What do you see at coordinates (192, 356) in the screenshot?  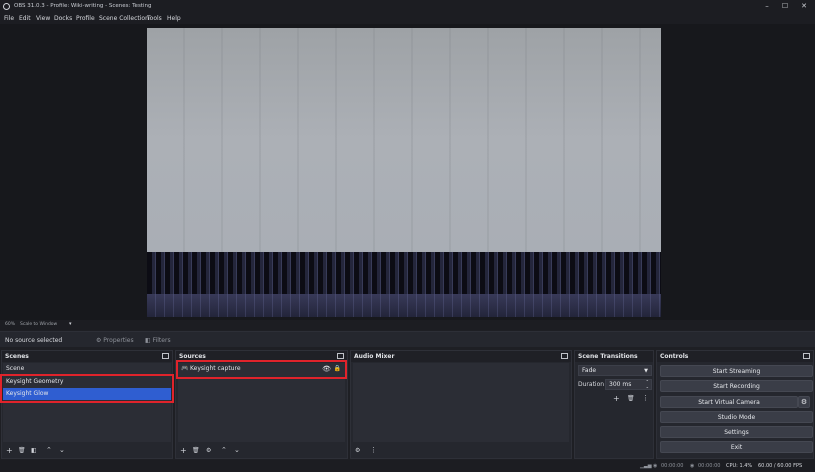 I see `sources-title: Sources` at bounding box center [192, 356].